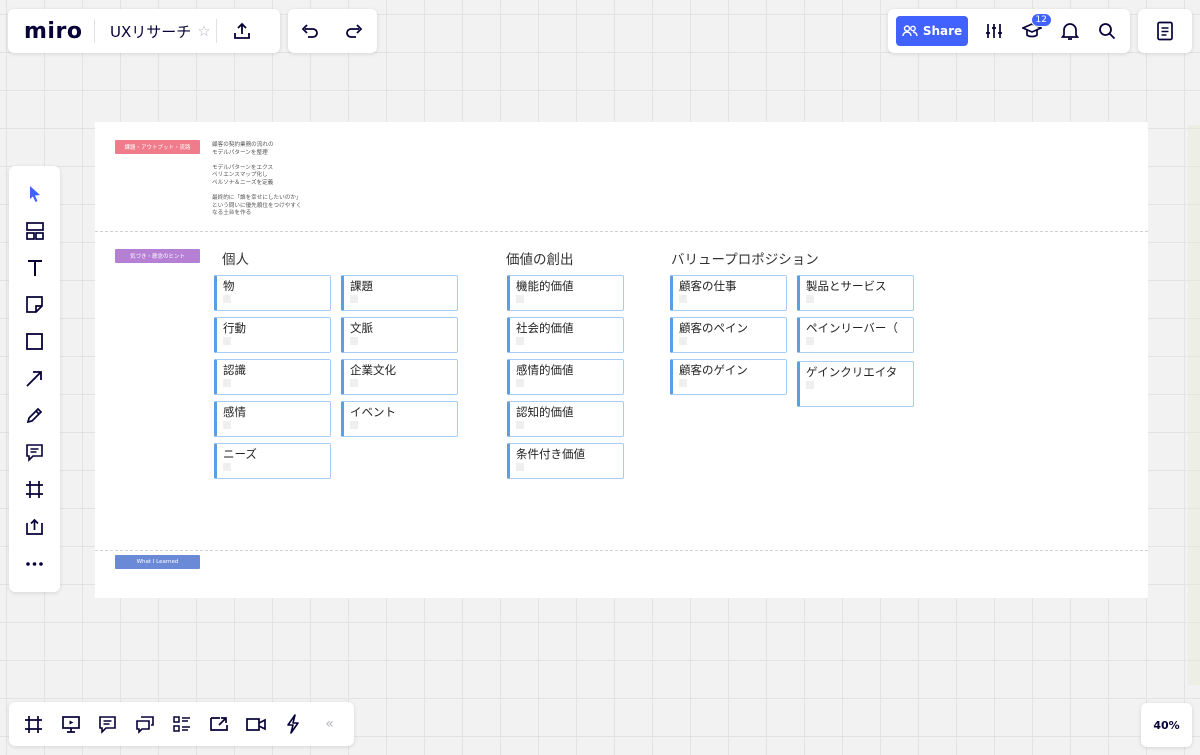 This screenshot has width=1200, height=755. I want to click on notifications-button, so click(1070, 31).